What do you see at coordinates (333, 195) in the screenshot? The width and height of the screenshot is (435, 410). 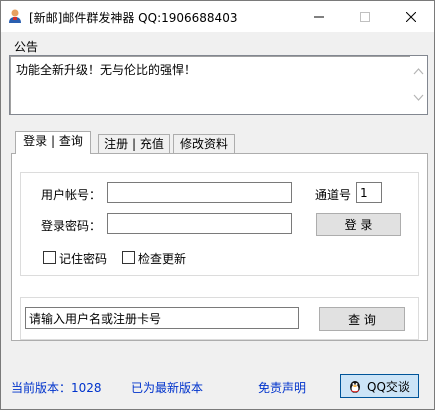 I see `channel-label: 通道号` at bounding box center [333, 195].